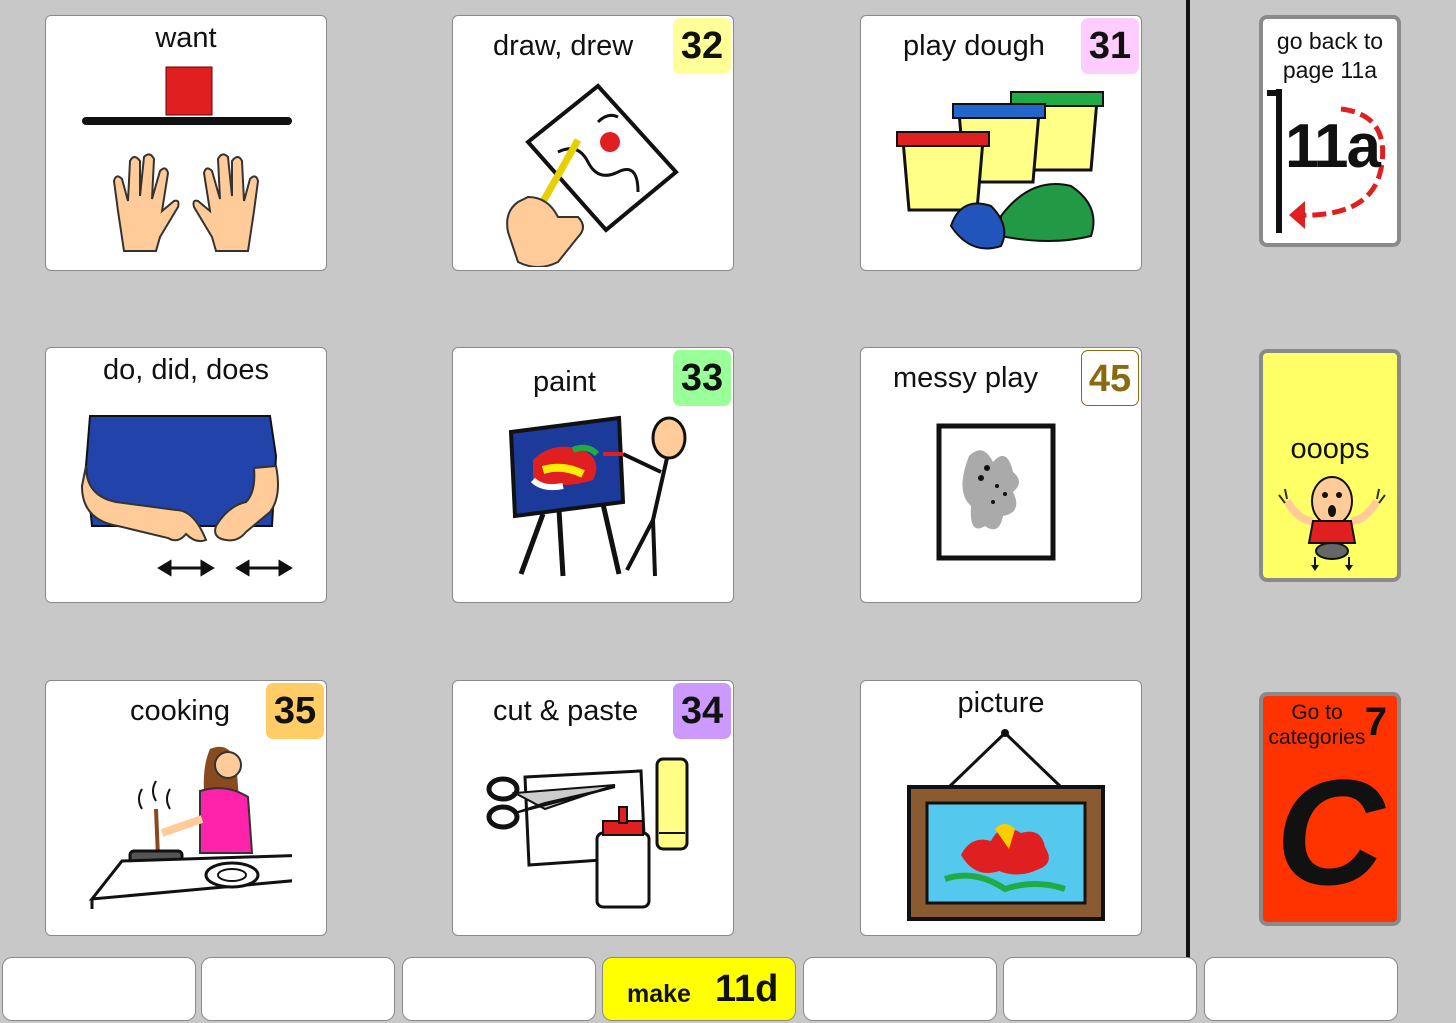  What do you see at coordinates (1317, 725) in the screenshot?
I see `categories-label: Go to categories` at bounding box center [1317, 725].